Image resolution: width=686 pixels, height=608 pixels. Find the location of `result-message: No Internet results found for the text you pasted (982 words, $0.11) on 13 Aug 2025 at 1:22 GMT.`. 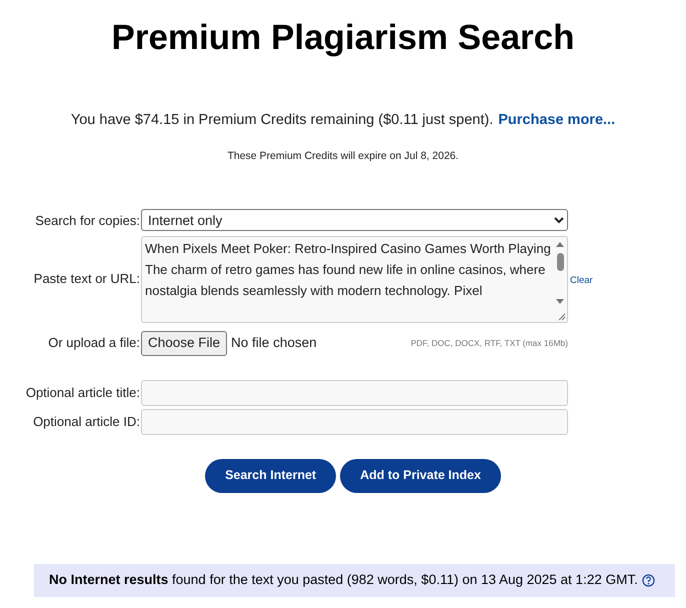

result-message: No Internet results found for the text you pasted (982 words, $0.11) on 13 Aug 2025 at 1:22 GMT. is located at coordinates (343, 580).